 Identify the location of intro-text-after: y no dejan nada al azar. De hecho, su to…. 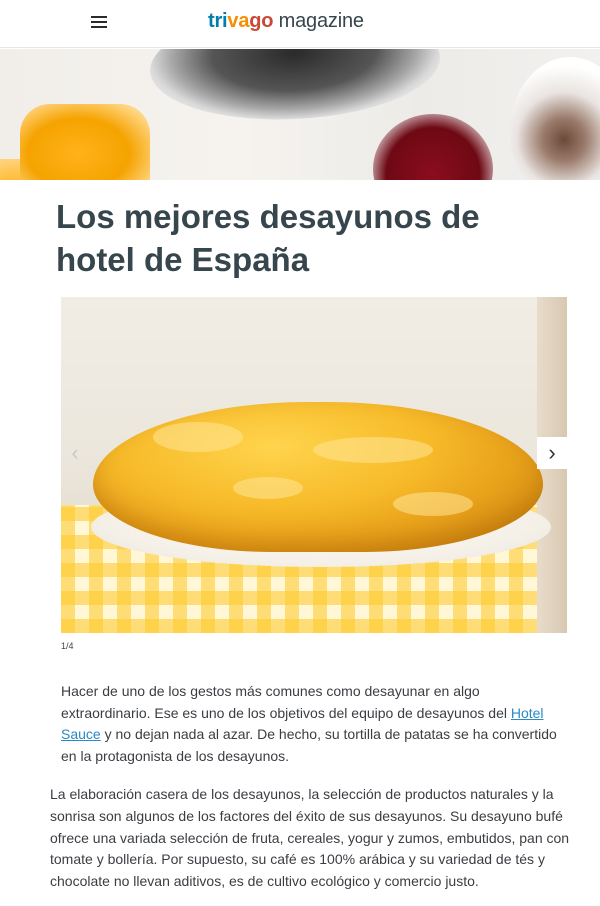
(309, 745).